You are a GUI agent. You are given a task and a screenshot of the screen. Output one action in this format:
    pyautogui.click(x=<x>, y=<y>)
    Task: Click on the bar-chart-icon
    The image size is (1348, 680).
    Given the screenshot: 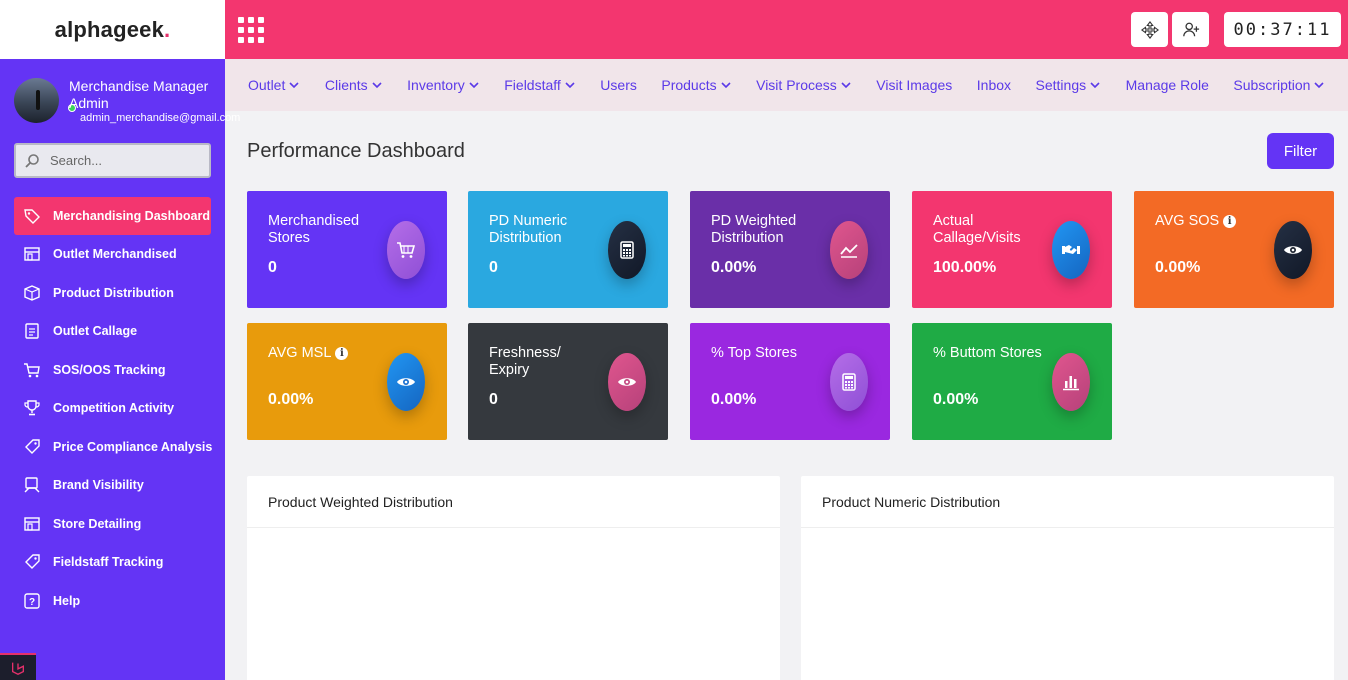 What is the action you would take?
    pyautogui.click(x=1071, y=382)
    